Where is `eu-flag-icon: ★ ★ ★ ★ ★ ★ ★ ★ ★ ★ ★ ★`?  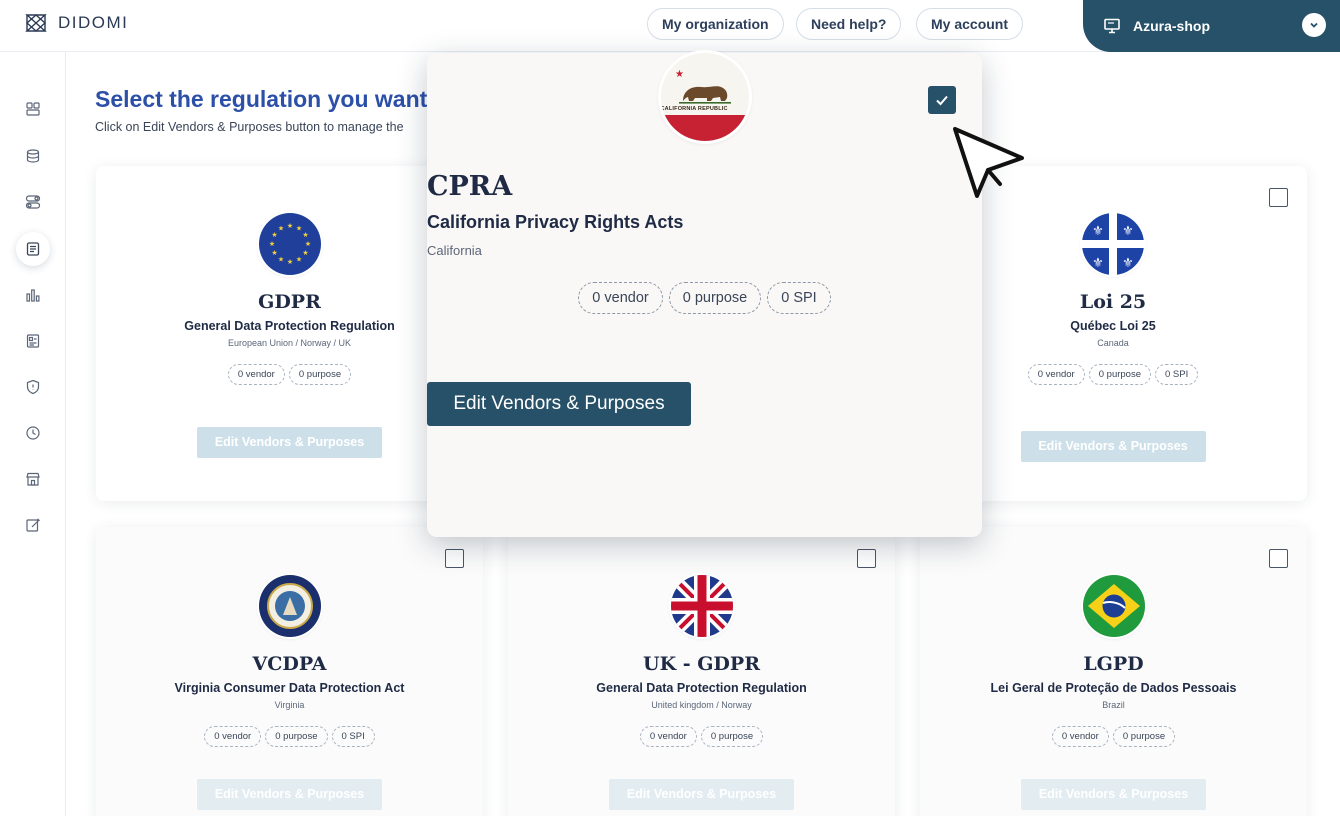
eu-flag-icon: ★ ★ ★ ★ ★ ★ ★ ★ ★ ★ ★ ★ is located at coordinates (289, 244).